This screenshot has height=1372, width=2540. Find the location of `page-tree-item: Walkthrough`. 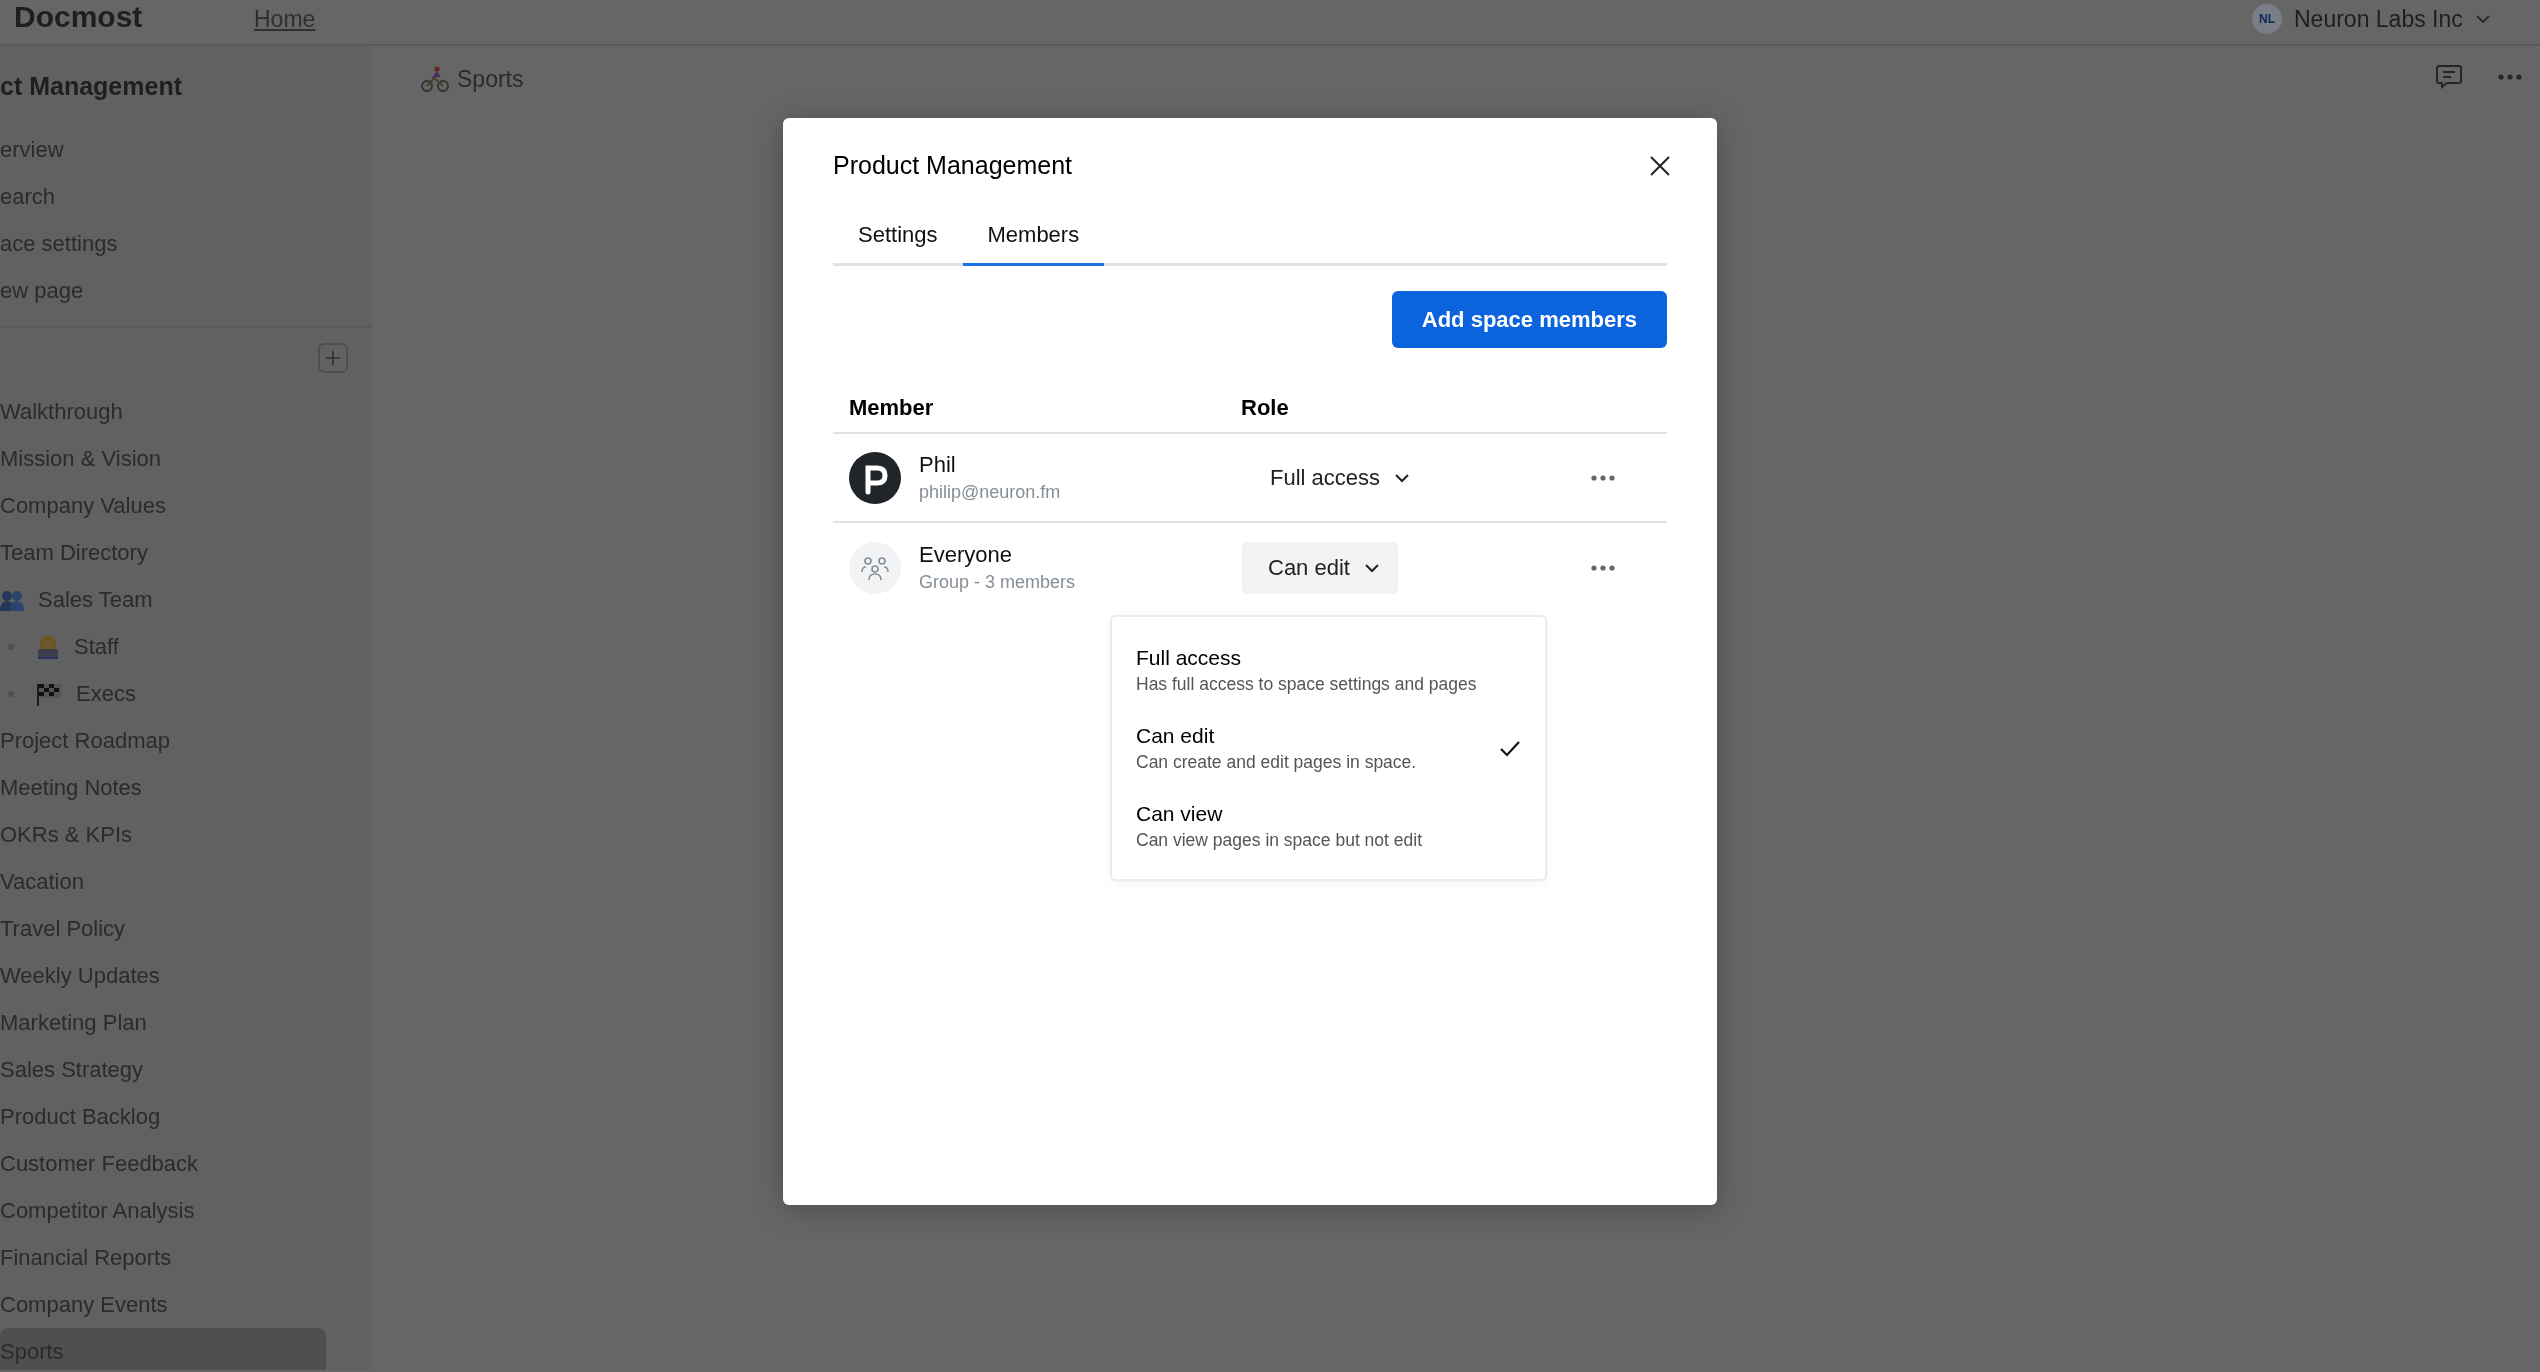

page-tree-item: Walkthrough is located at coordinates (163, 411).